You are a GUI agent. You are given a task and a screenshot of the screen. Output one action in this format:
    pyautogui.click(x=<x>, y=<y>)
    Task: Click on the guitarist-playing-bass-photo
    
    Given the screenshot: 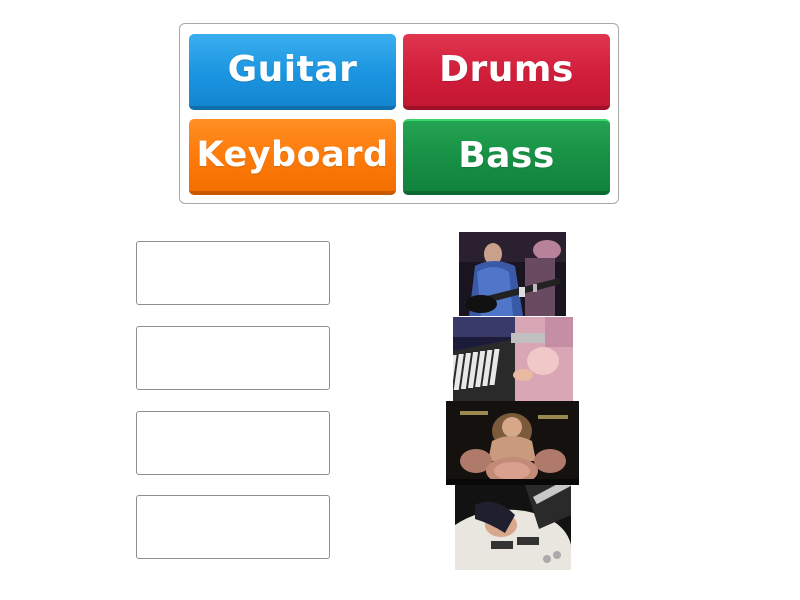 What is the action you would take?
    pyautogui.click(x=512, y=274)
    